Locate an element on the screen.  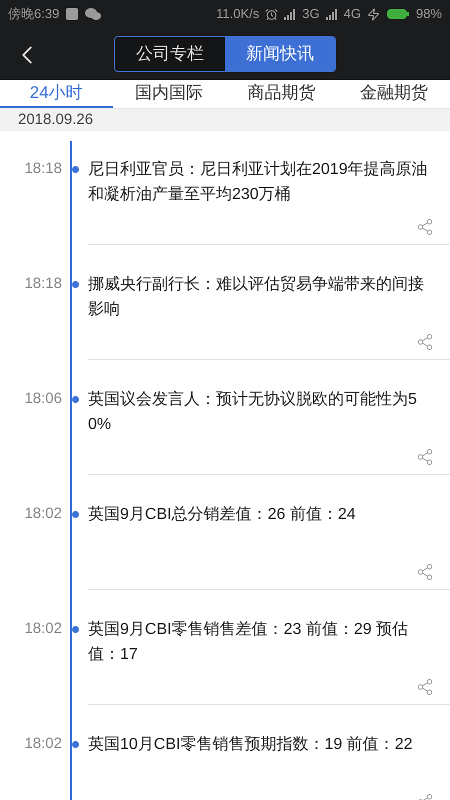
category-tab: 金融期货 is located at coordinates (394, 94).